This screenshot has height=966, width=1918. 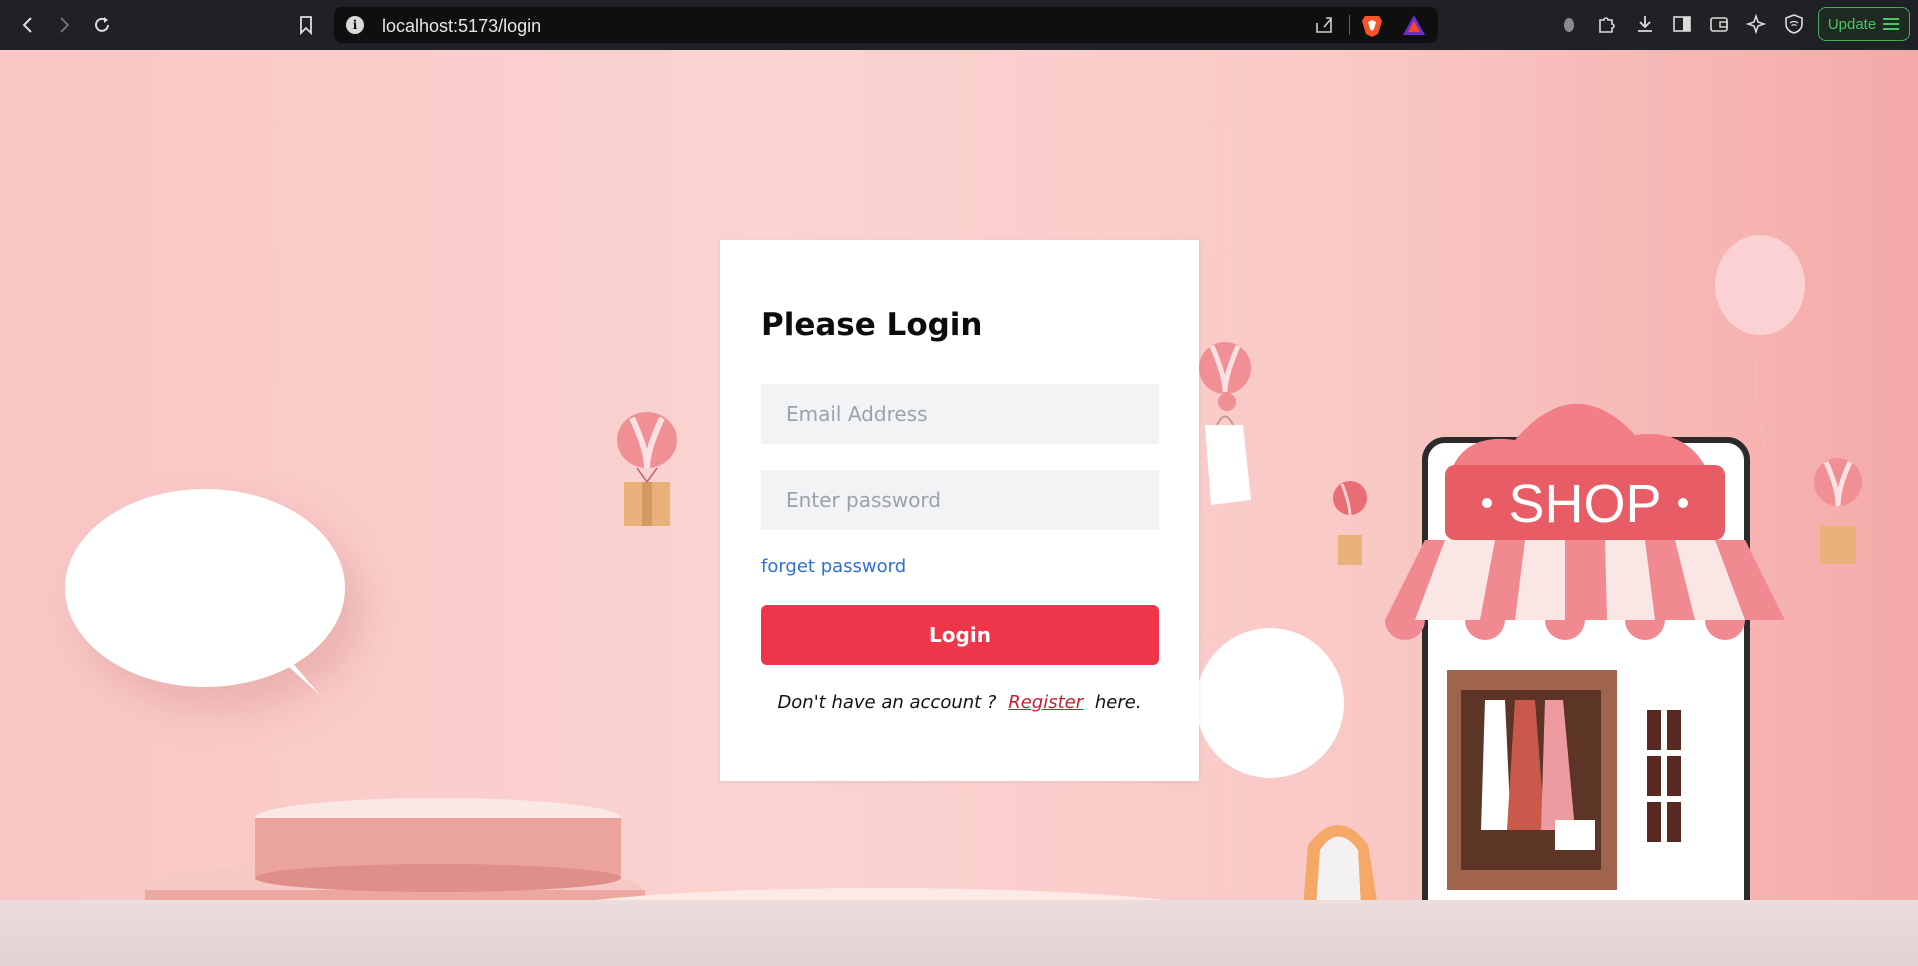 What do you see at coordinates (355, 25) in the screenshot?
I see `site-info-icon: i` at bounding box center [355, 25].